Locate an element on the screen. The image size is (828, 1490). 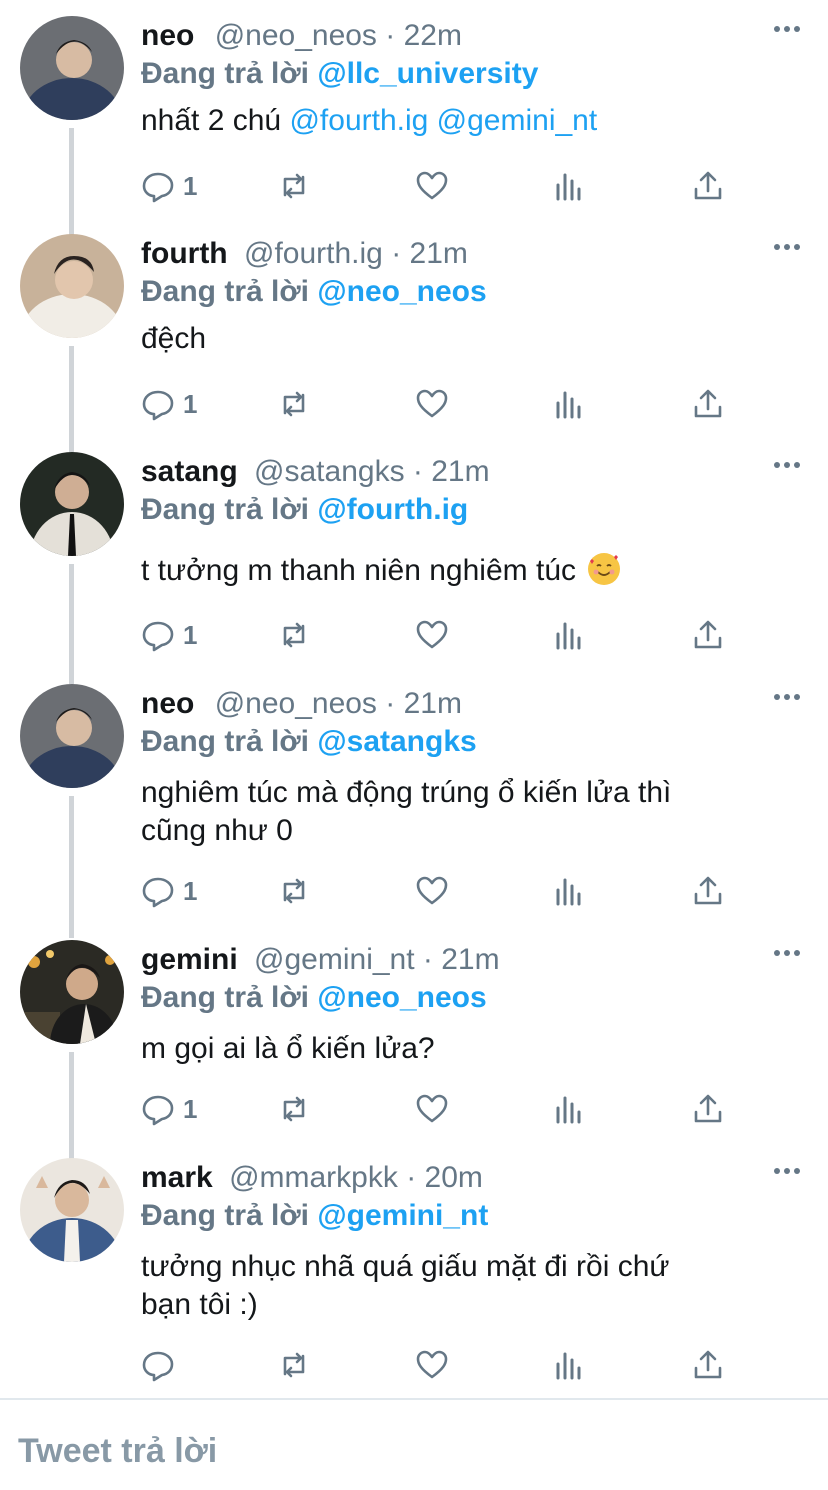
timestamp: 20m is located at coordinates (454, 1177).